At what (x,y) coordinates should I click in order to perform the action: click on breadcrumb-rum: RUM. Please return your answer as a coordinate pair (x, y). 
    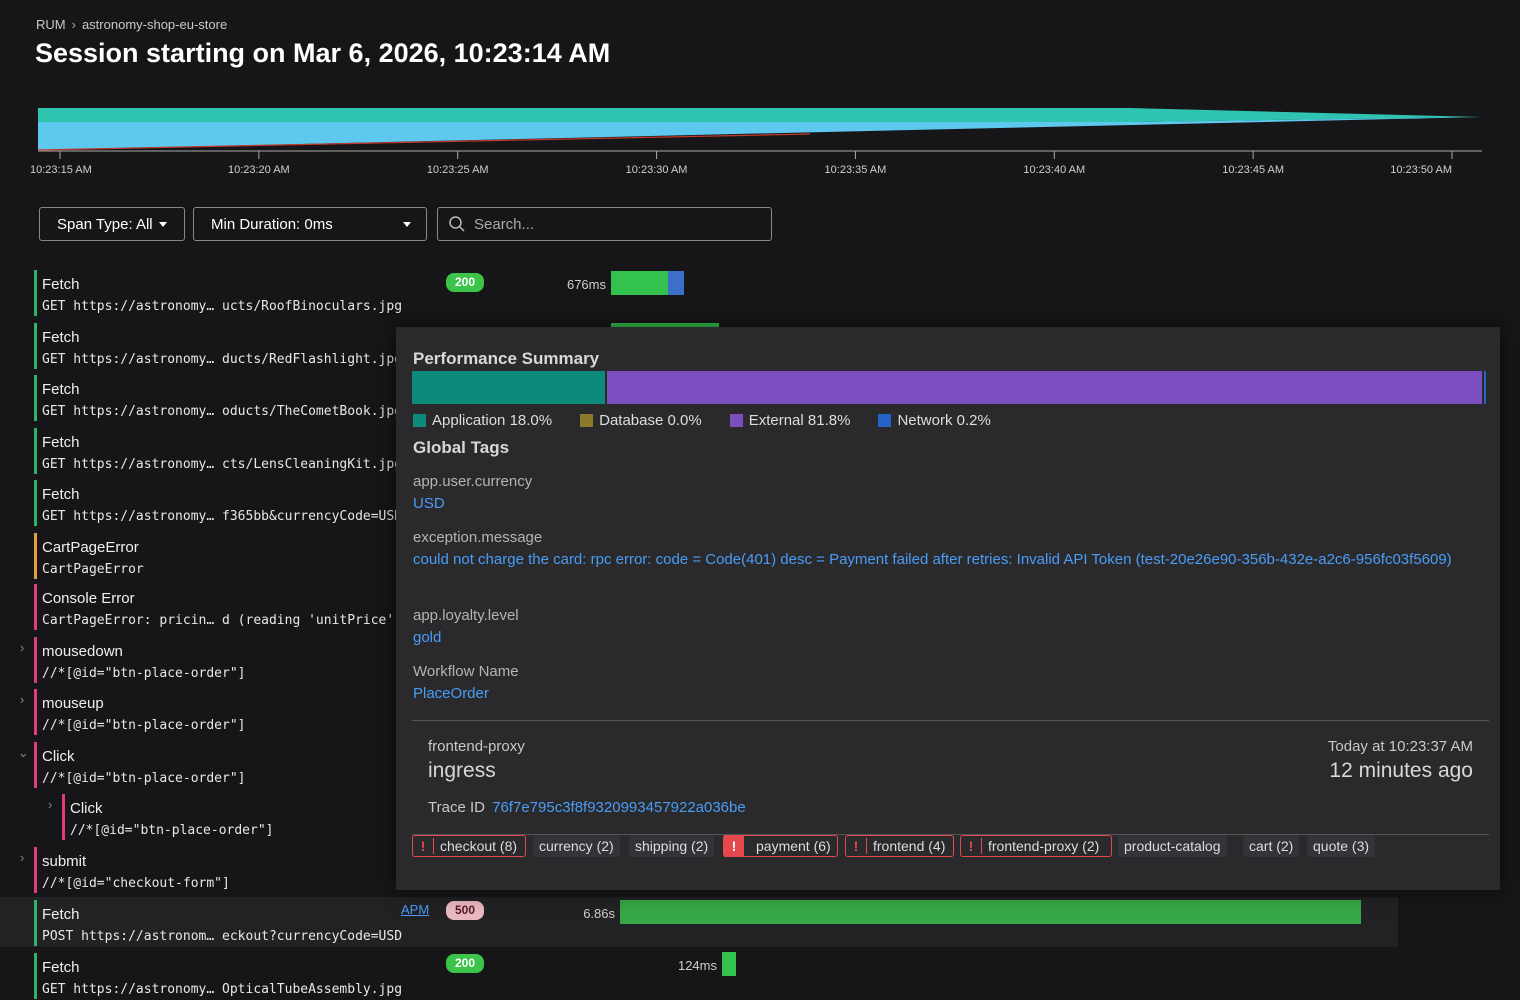
    Looking at the image, I should click on (51, 24).